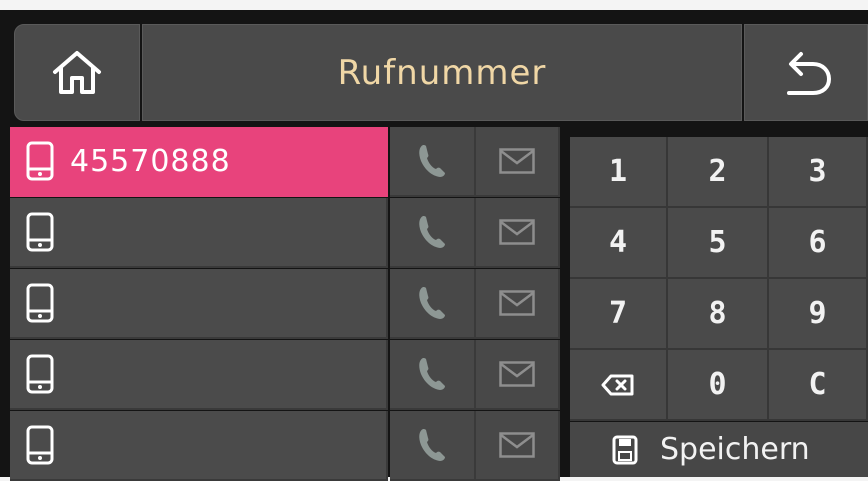  I want to click on phone-number-value: 45570888, so click(150, 161).